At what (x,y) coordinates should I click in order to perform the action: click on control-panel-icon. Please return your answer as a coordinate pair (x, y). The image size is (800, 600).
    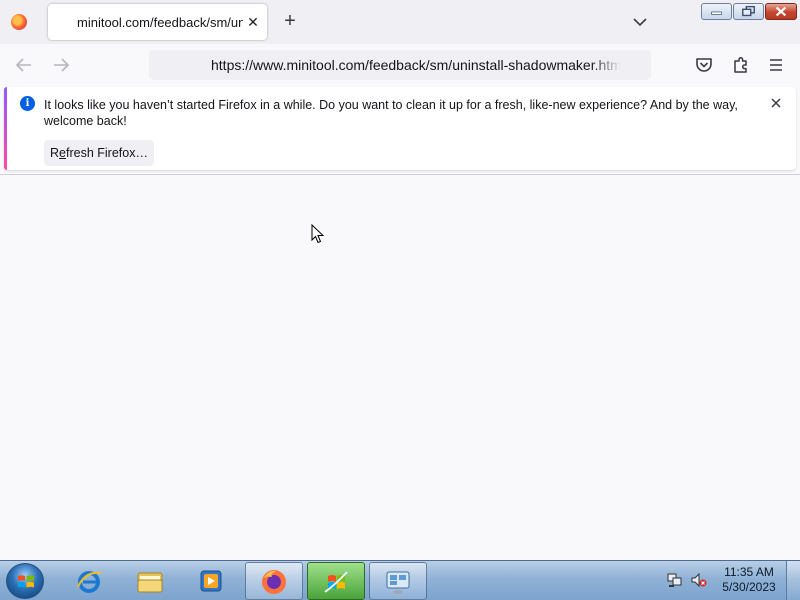
    Looking at the image, I should click on (398, 582).